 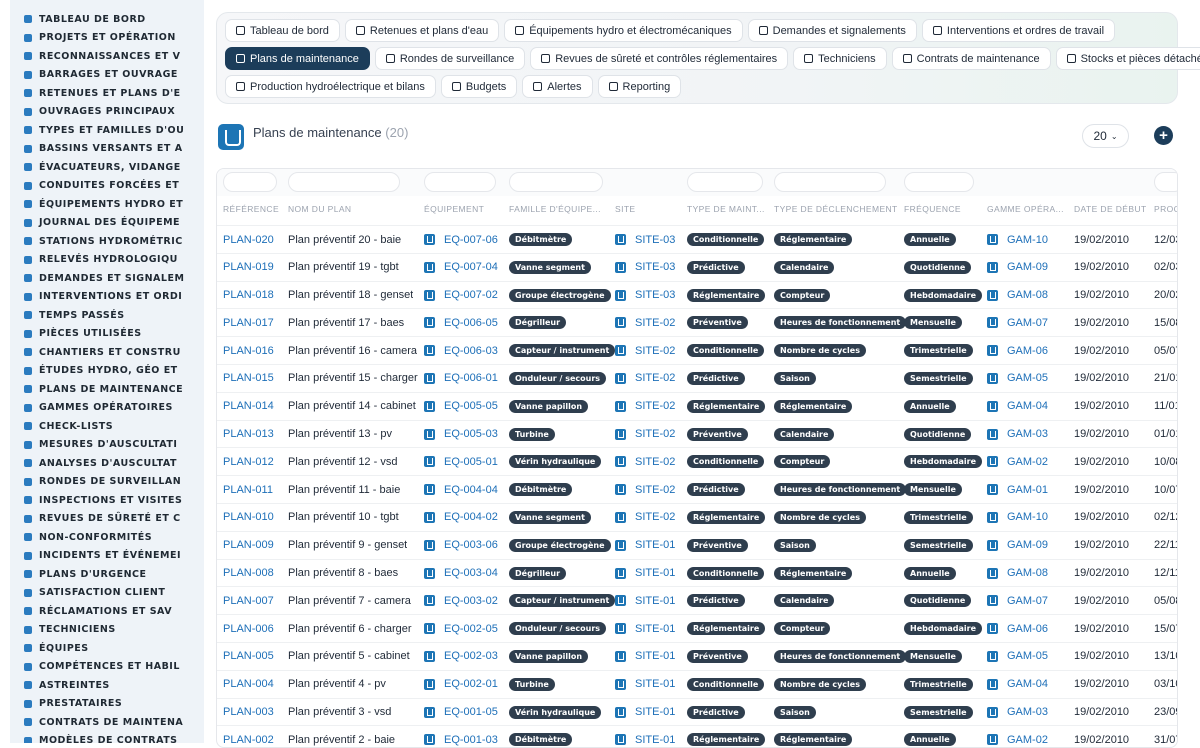 I want to click on nav-tab: Plans de maintenance, so click(x=297, y=58).